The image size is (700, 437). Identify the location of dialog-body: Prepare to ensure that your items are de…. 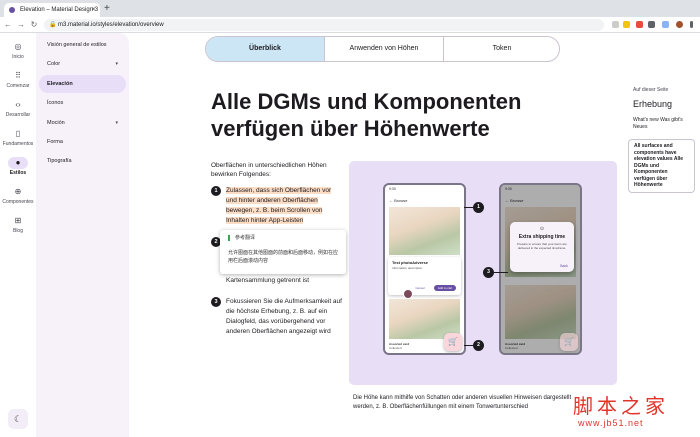
(542, 246).